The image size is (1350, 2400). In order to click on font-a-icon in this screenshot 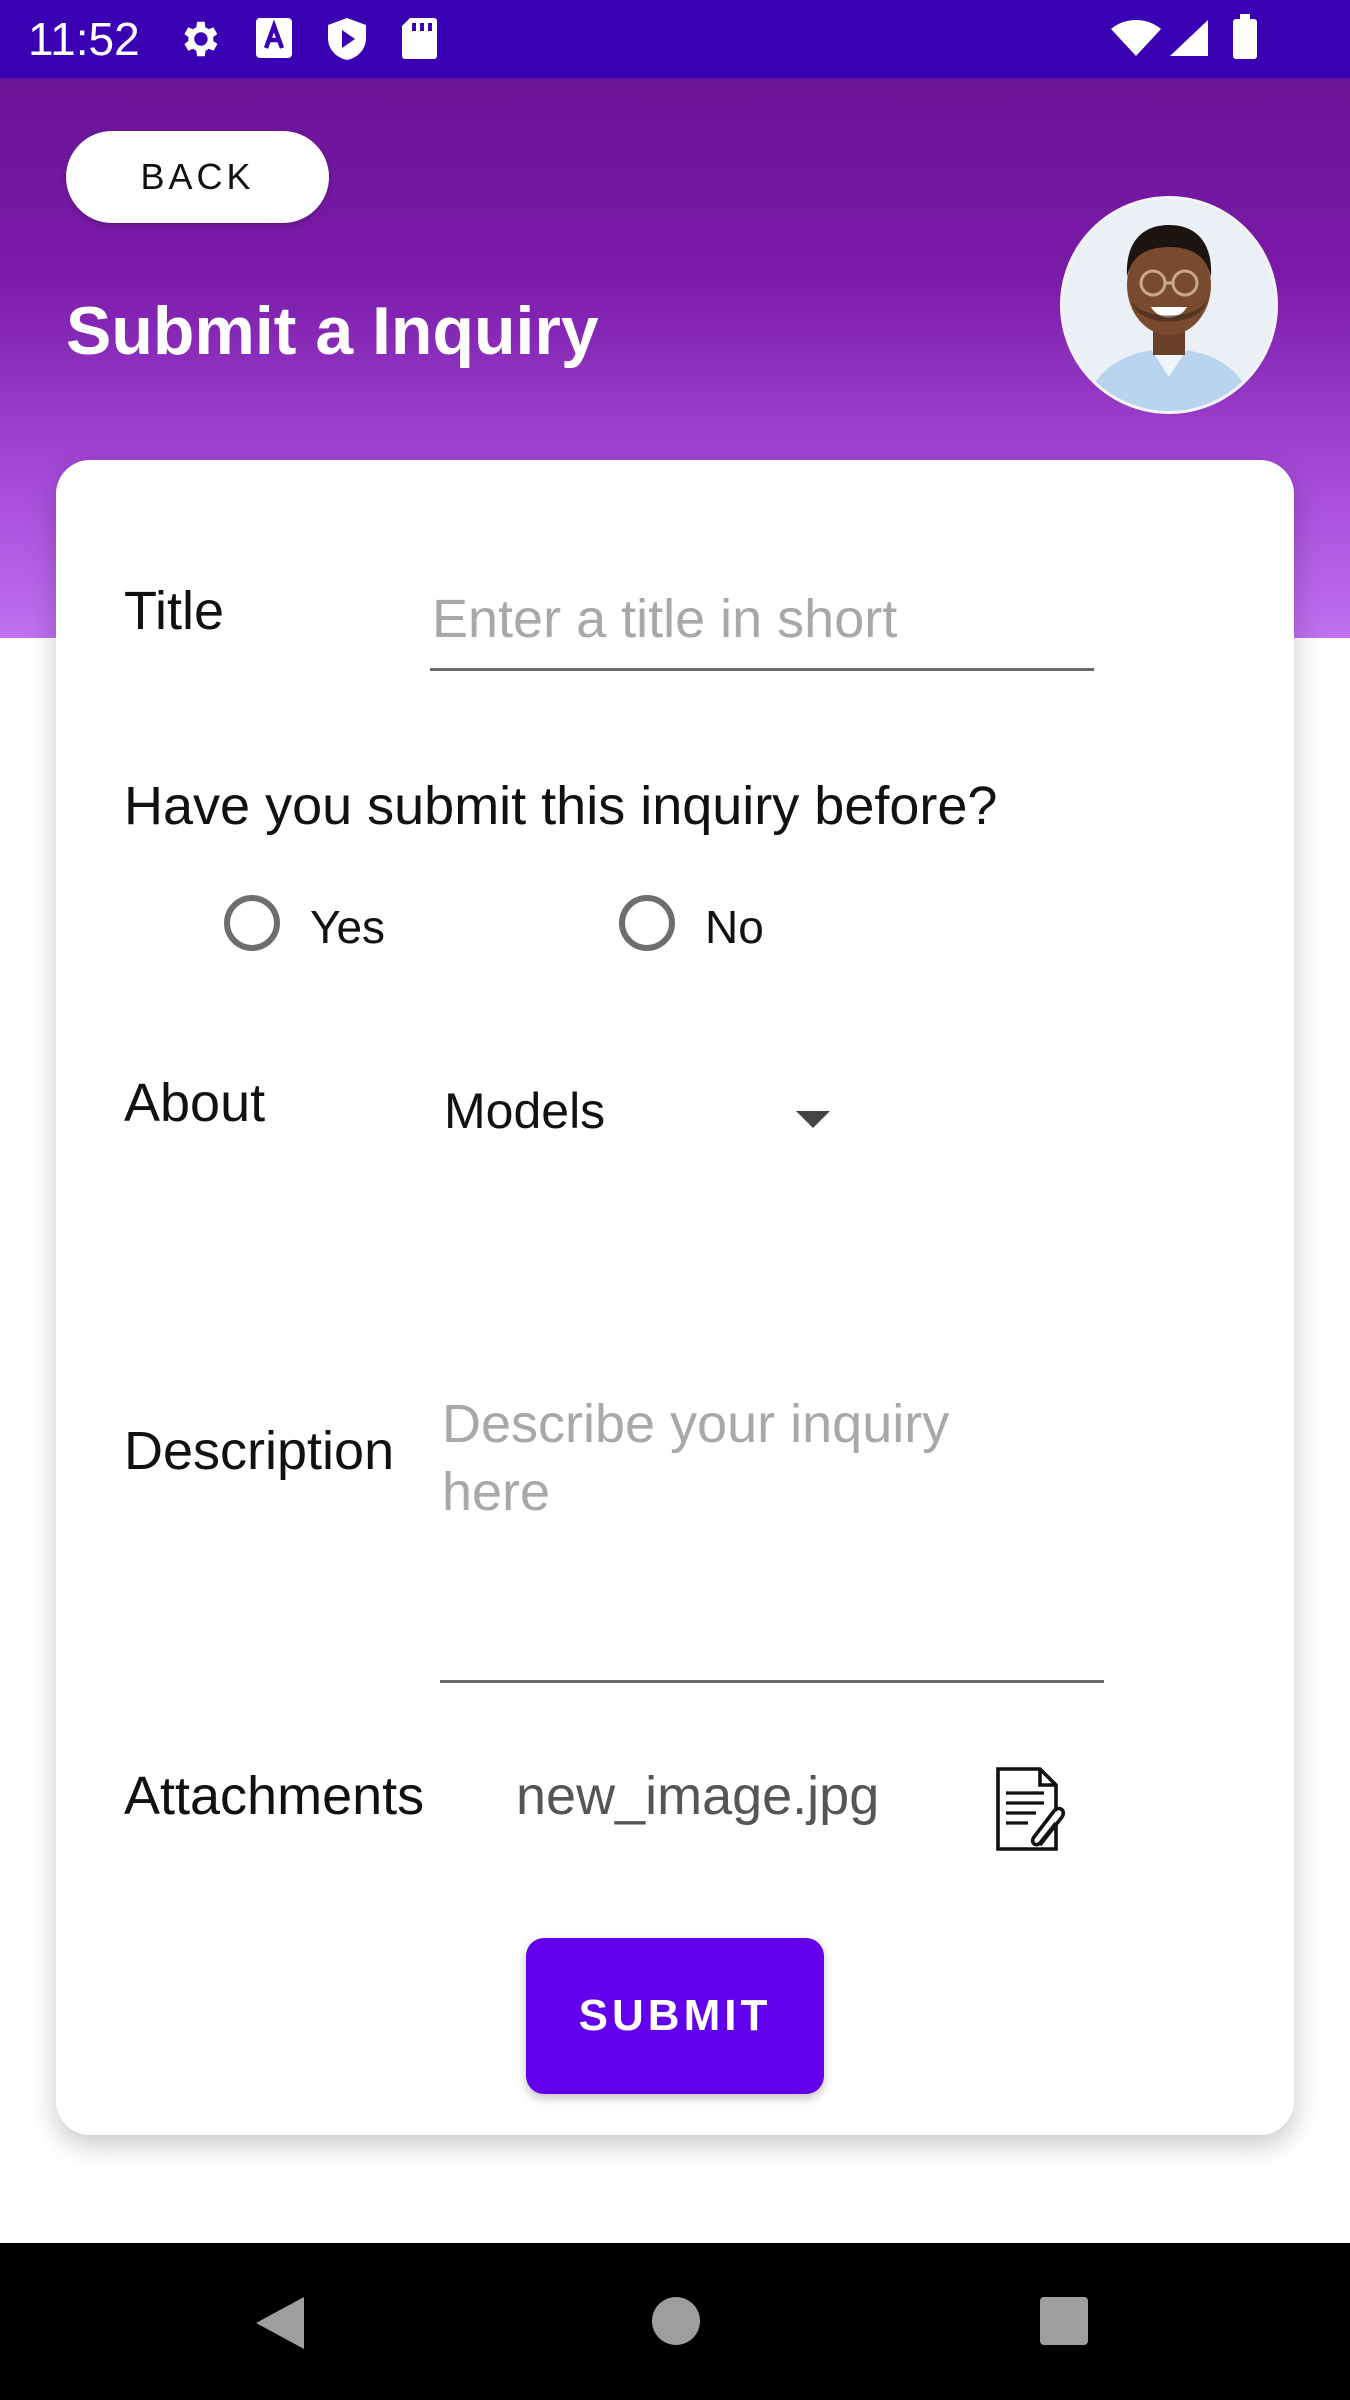, I will do `click(274, 40)`.